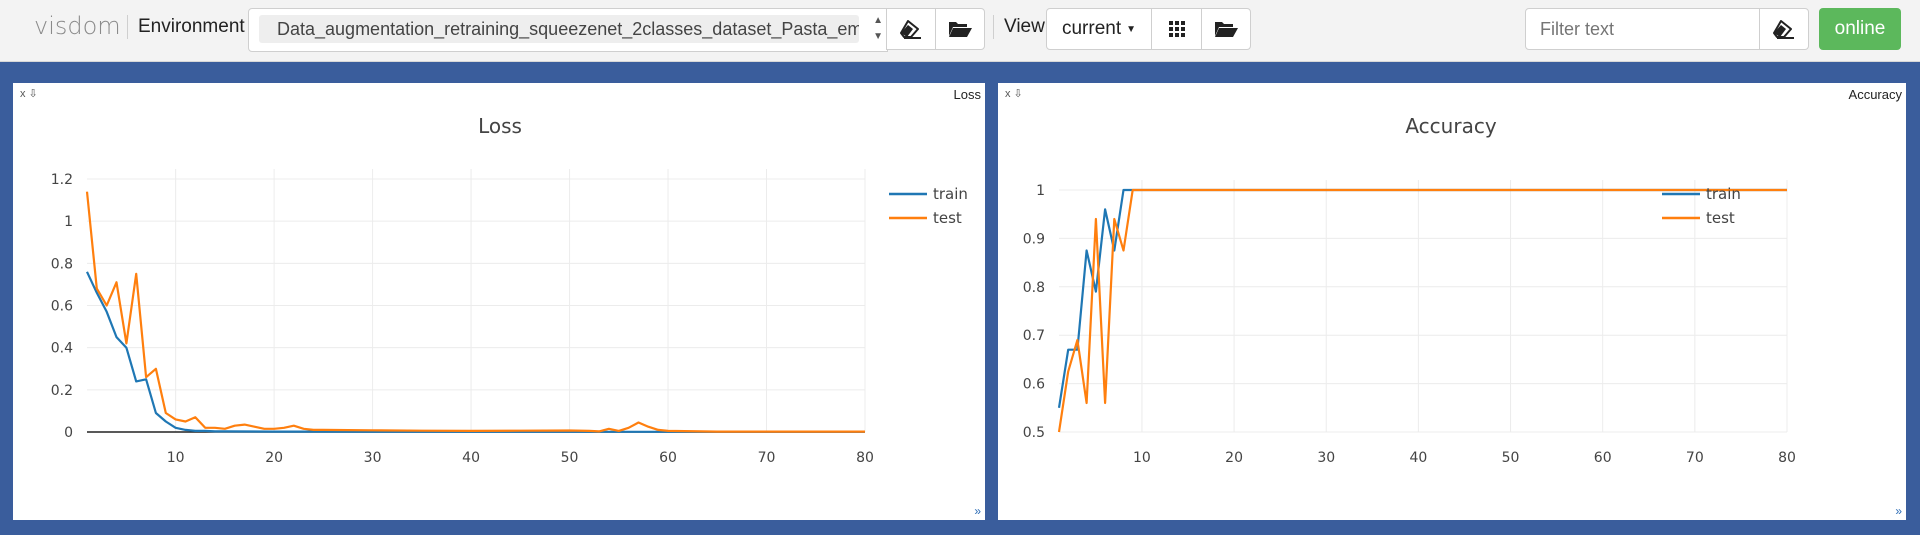 This screenshot has height=535, width=1920. I want to click on manage-views-button, so click(1226, 29).